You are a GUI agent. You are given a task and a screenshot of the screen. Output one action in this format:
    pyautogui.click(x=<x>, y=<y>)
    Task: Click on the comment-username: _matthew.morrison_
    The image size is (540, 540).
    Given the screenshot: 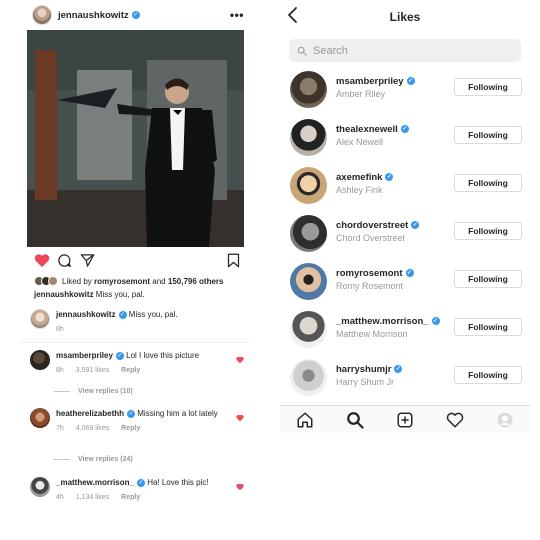 What is the action you would take?
    pyautogui.click(x=95, y=482)
    